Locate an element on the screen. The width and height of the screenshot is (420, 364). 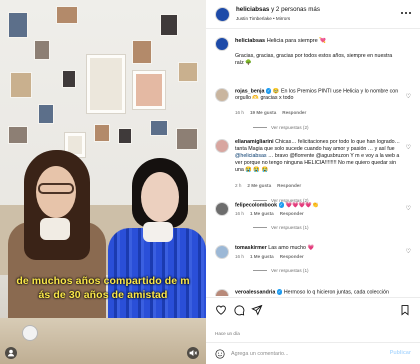
person-right-face is located at coordinates (160, 197).